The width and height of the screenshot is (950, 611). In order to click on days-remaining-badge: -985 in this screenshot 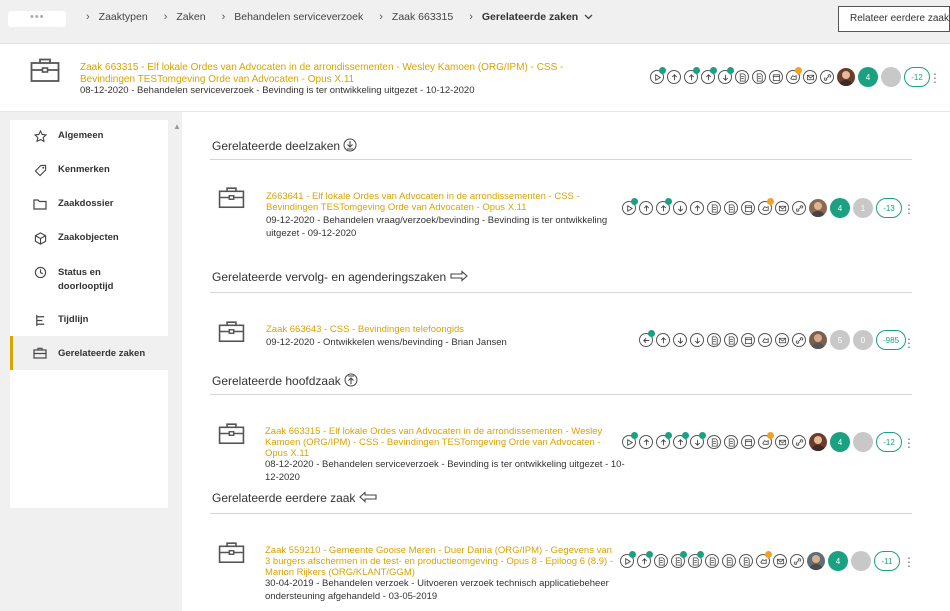, I will do `click(891, 340)`.